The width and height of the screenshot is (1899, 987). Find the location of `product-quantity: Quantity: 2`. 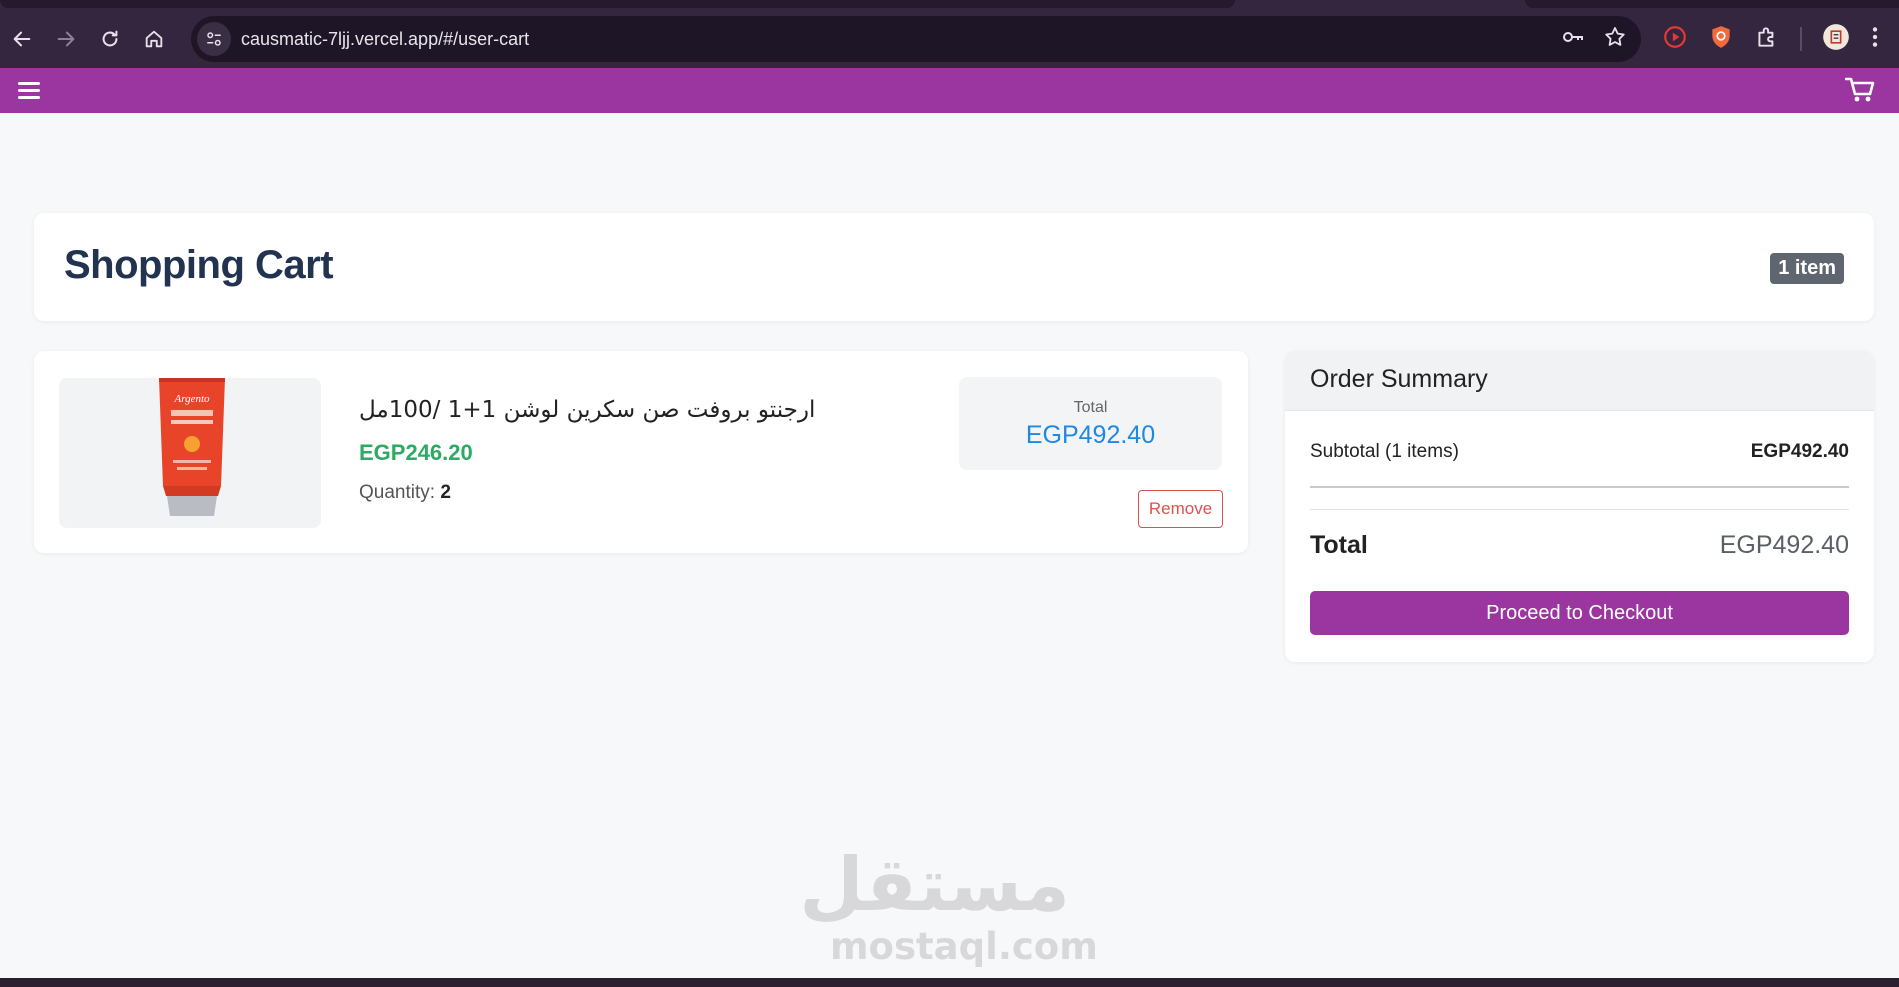

product-quantity: Quantity: 2 is located at coordinates (405, 493).